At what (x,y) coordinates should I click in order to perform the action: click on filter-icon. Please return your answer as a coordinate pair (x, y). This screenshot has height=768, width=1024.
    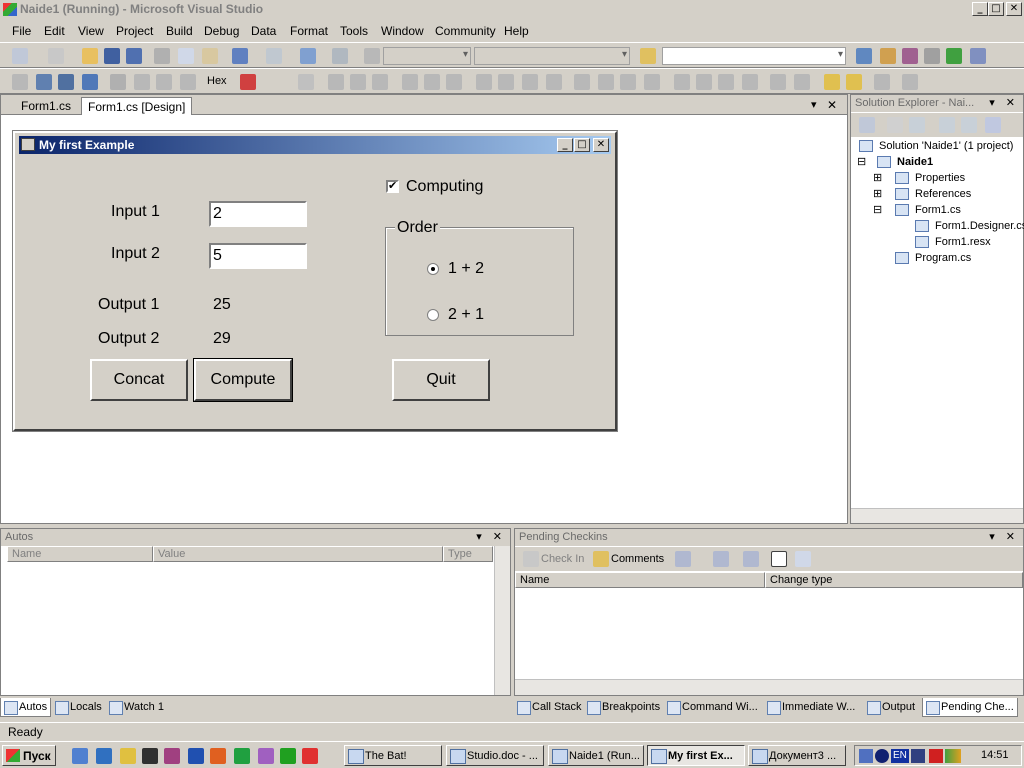
    Looking at the image, I should click on (683, 559).